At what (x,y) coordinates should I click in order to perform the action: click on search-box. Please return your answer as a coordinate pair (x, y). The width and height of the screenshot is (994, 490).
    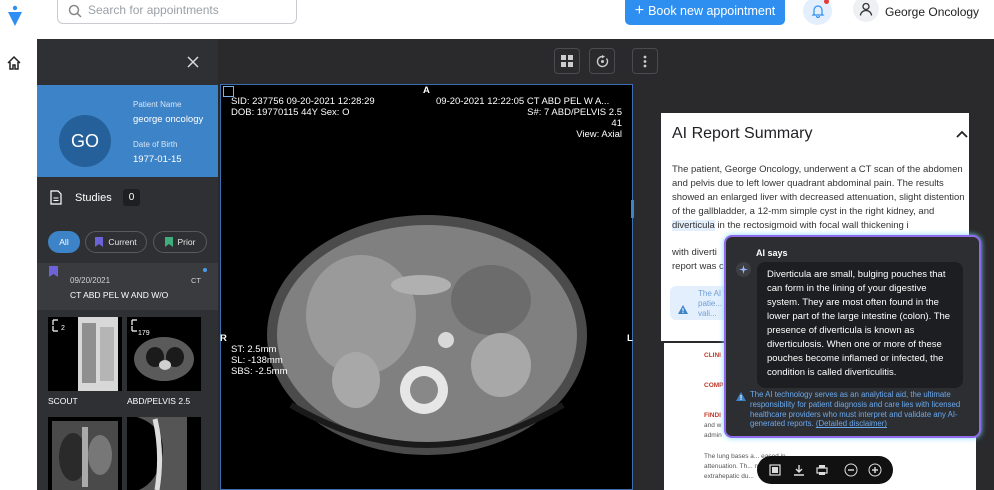
    Looking at the image, I should click on (177, 12).